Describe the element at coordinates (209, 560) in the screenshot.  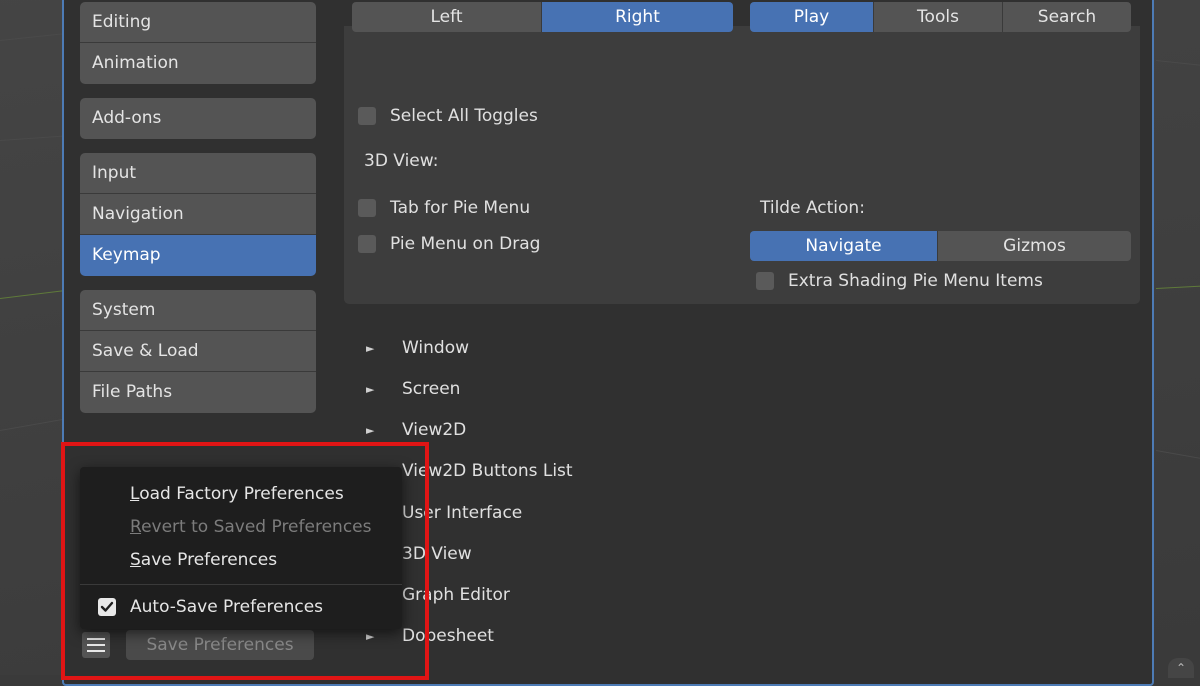
I see `menu-item-label: ave Preferences` at that location.